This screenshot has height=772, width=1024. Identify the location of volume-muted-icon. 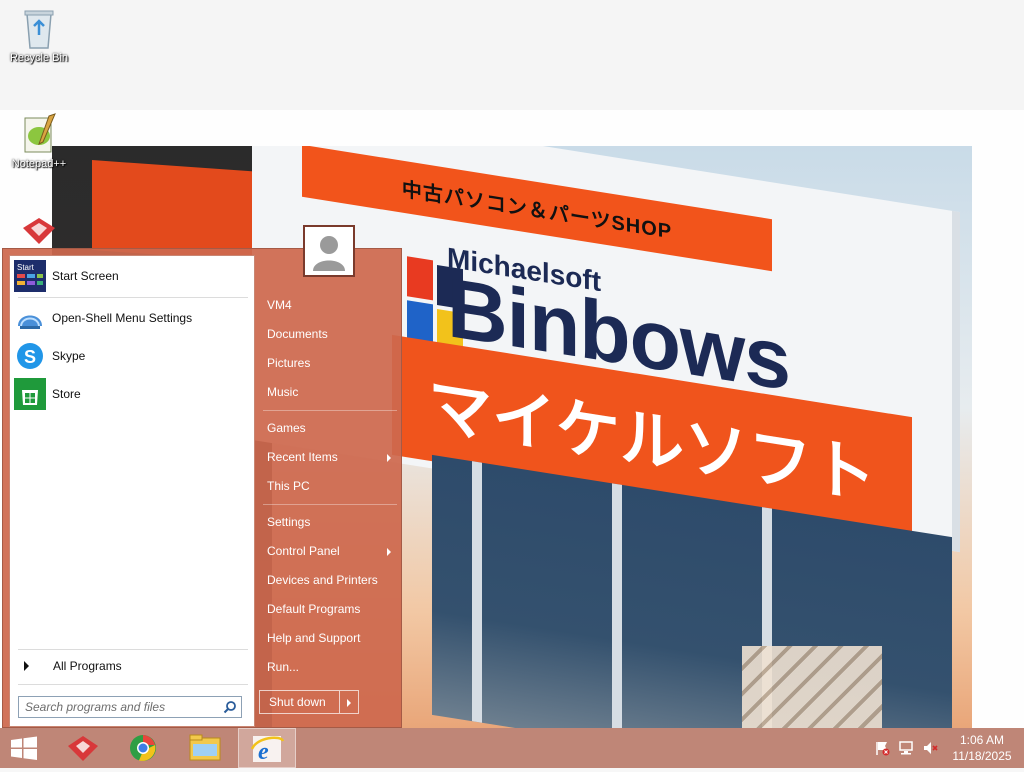
(930, 748).